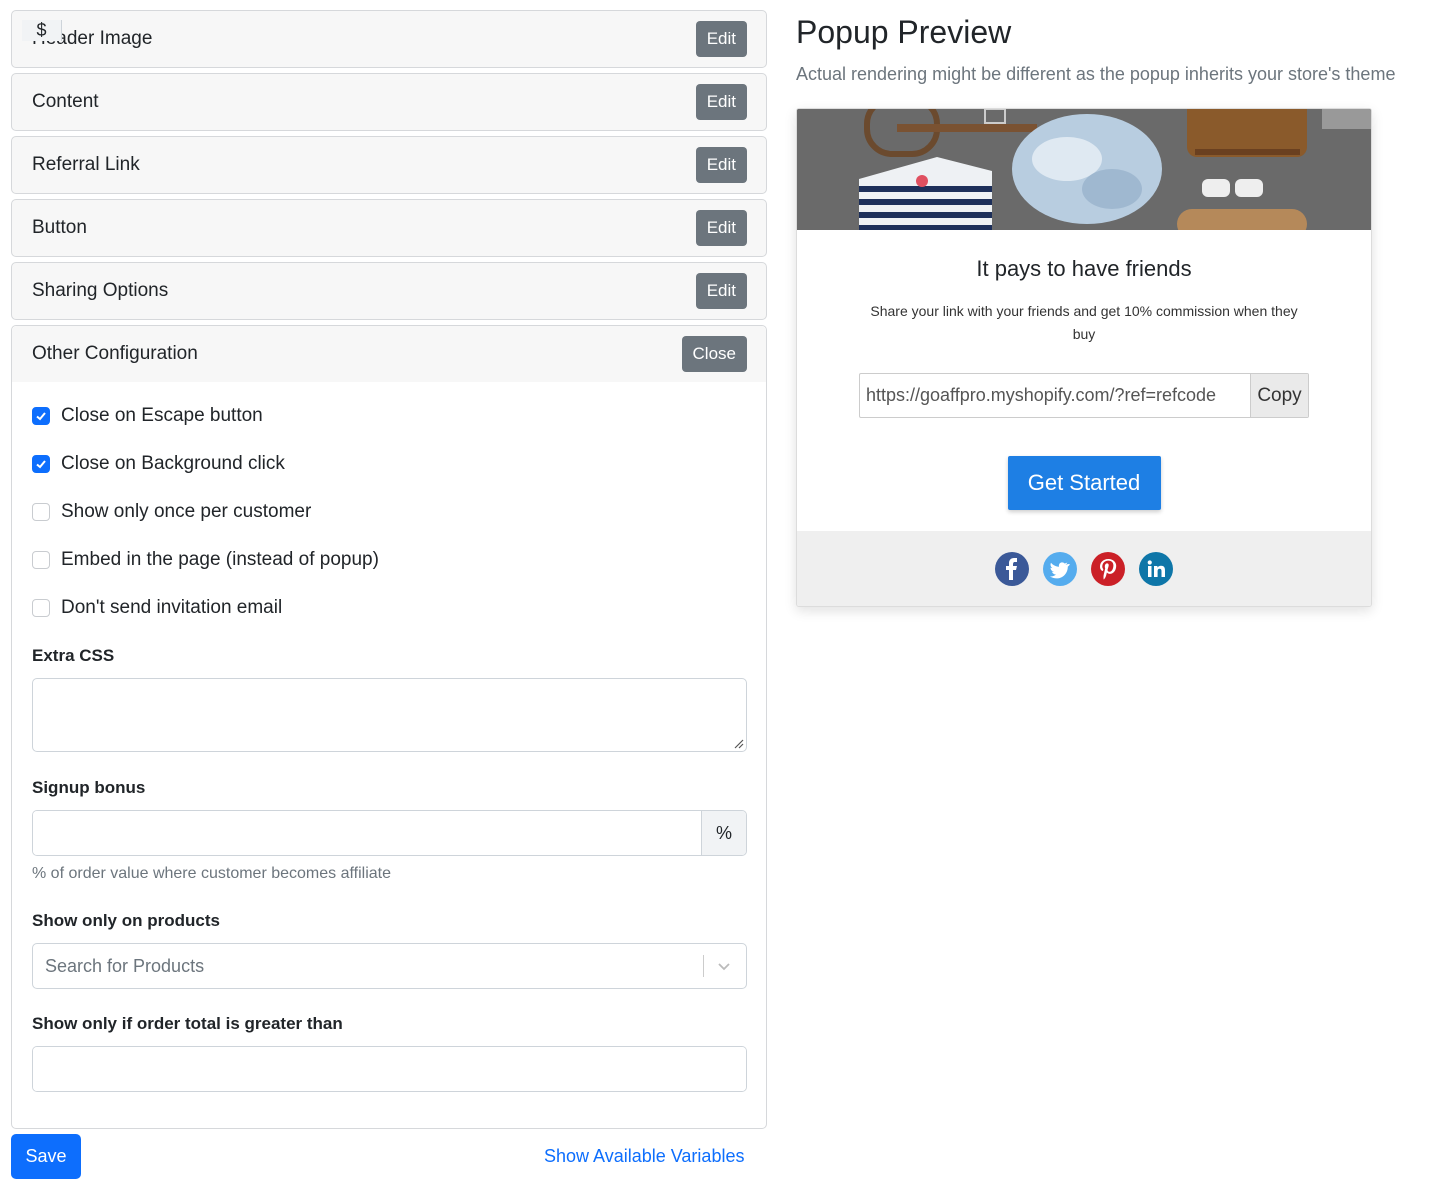 Image resolution: width=1455 pixels, height=1181 pixels. Describe the element at coordinates (724, 966) in the screenshot. I see `chevron-down-icon` at that location.